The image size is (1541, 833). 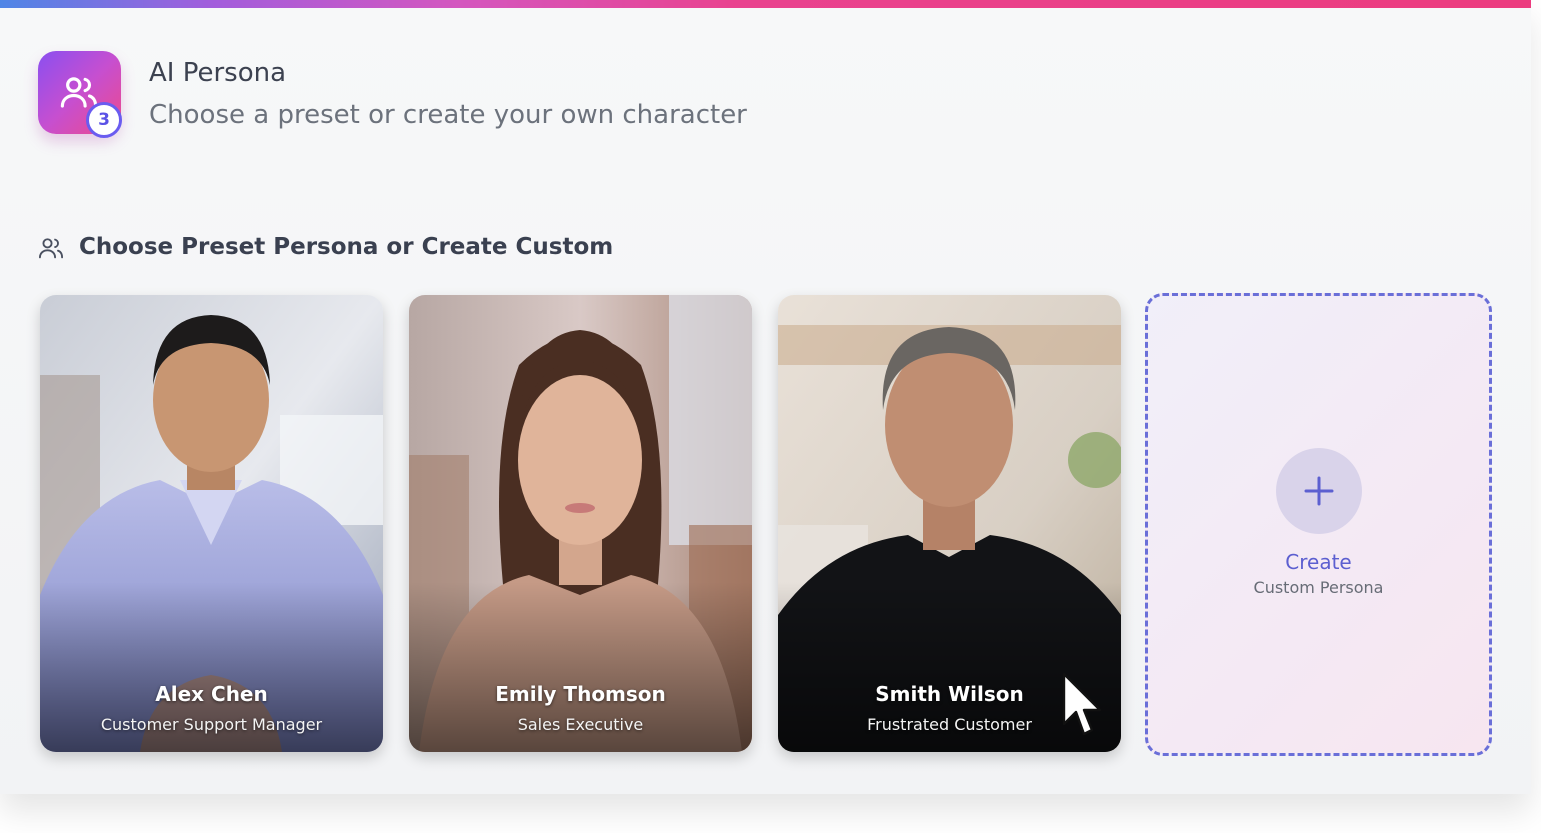 What do you see at coordinates (346, 247) in the screenshot?
I see `section-title: Choose Preset Persona or Create Custom` at bounding box center [346, 247].